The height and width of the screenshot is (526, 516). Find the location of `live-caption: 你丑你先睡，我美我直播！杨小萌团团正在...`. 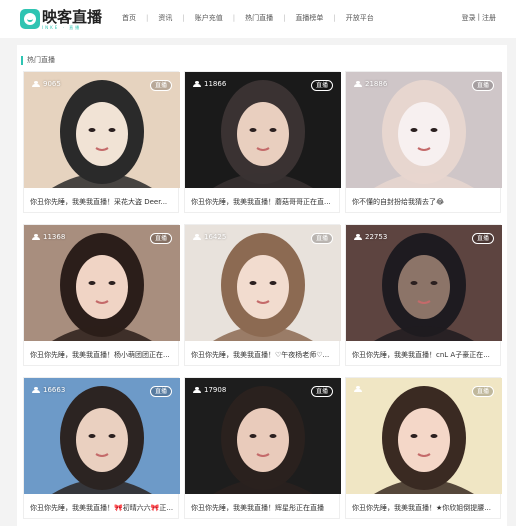

live-caption: 你丑你先睡，我美我直播！杨小萌团团正在... is located at coordinates (103, 355).